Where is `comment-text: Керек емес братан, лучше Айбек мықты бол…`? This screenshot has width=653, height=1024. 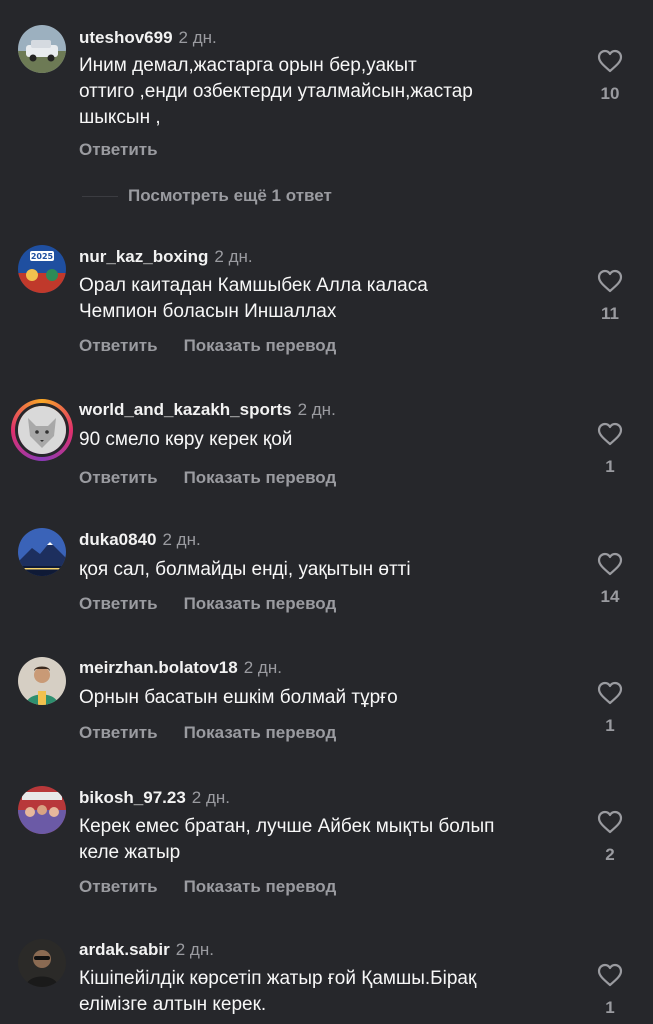
comment-text: Керек емес братан, лучше Айбек мықты бол… is located at coordinates (319, 840).